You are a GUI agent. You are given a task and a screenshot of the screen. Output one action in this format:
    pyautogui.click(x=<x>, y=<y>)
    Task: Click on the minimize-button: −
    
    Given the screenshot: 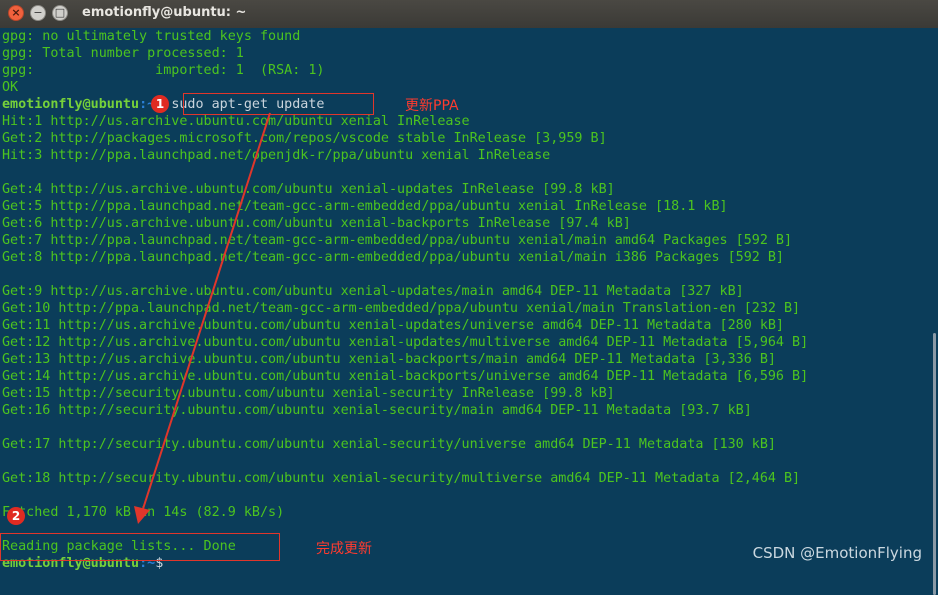 What is the action you would take?
    pyautogui.click(x=38, y=13)
    